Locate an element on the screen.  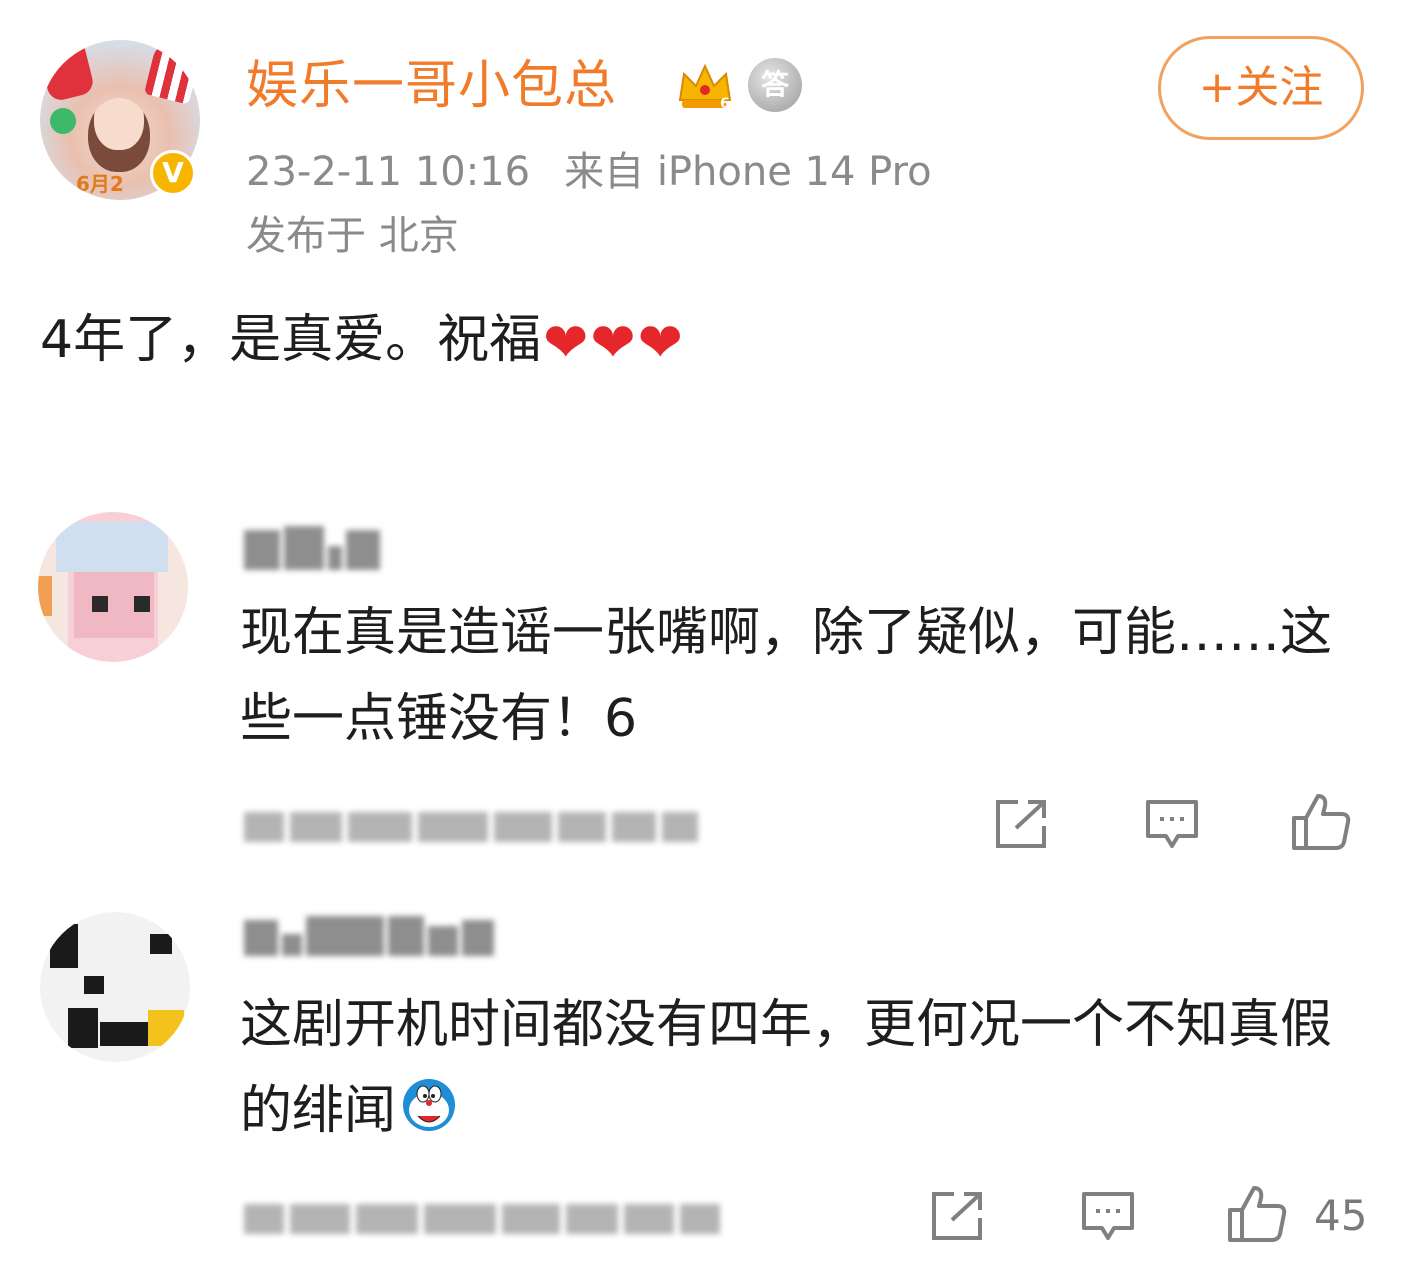
avatar-face is located at coordinates (119, 135).